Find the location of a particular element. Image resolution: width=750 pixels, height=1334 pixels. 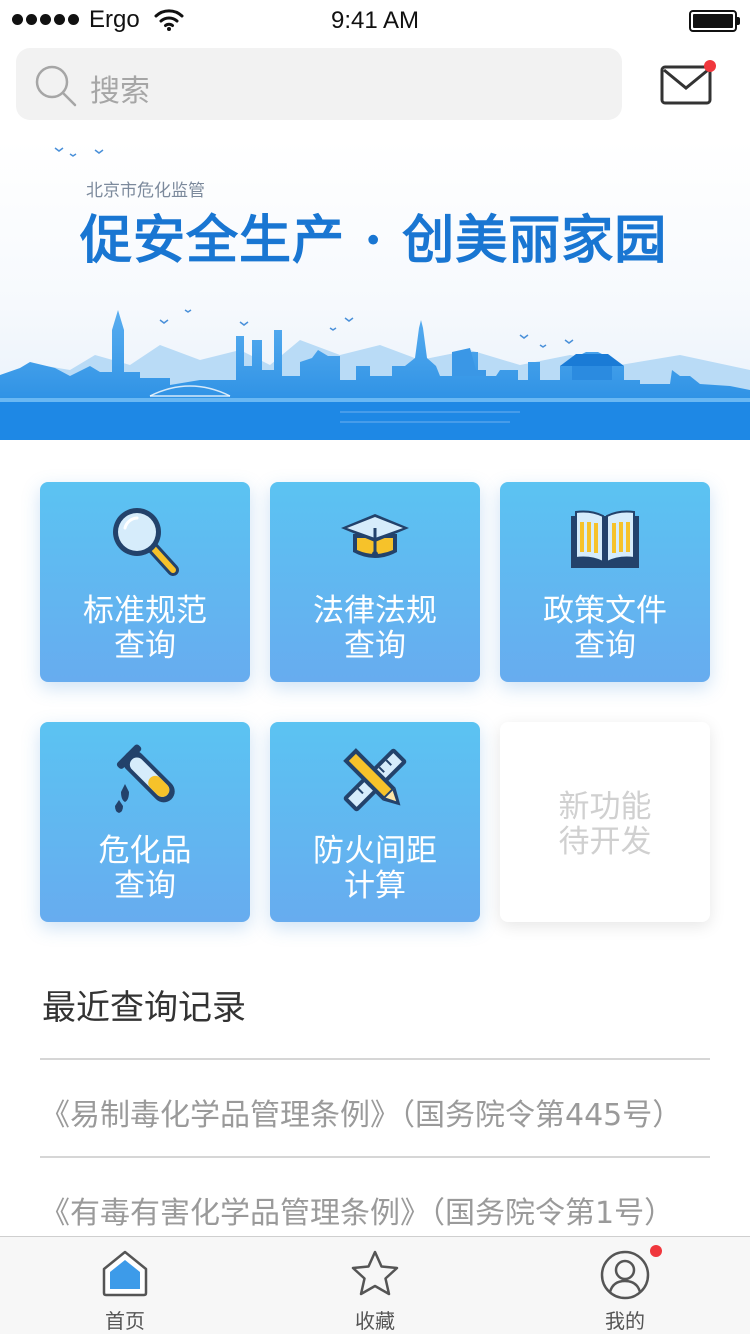

battery-icon is located at coordinates (714, 21).